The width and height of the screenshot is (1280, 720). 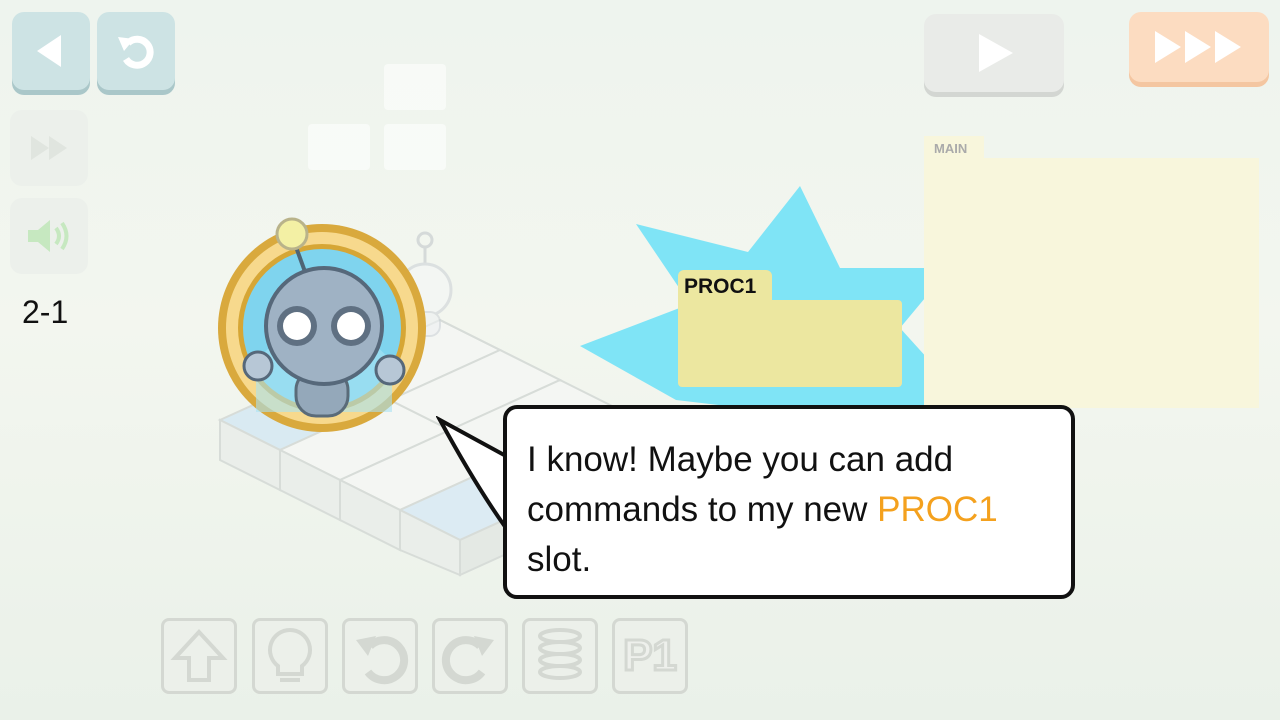 I want to click on command-proc1: P1, so click(x=650, y=656).